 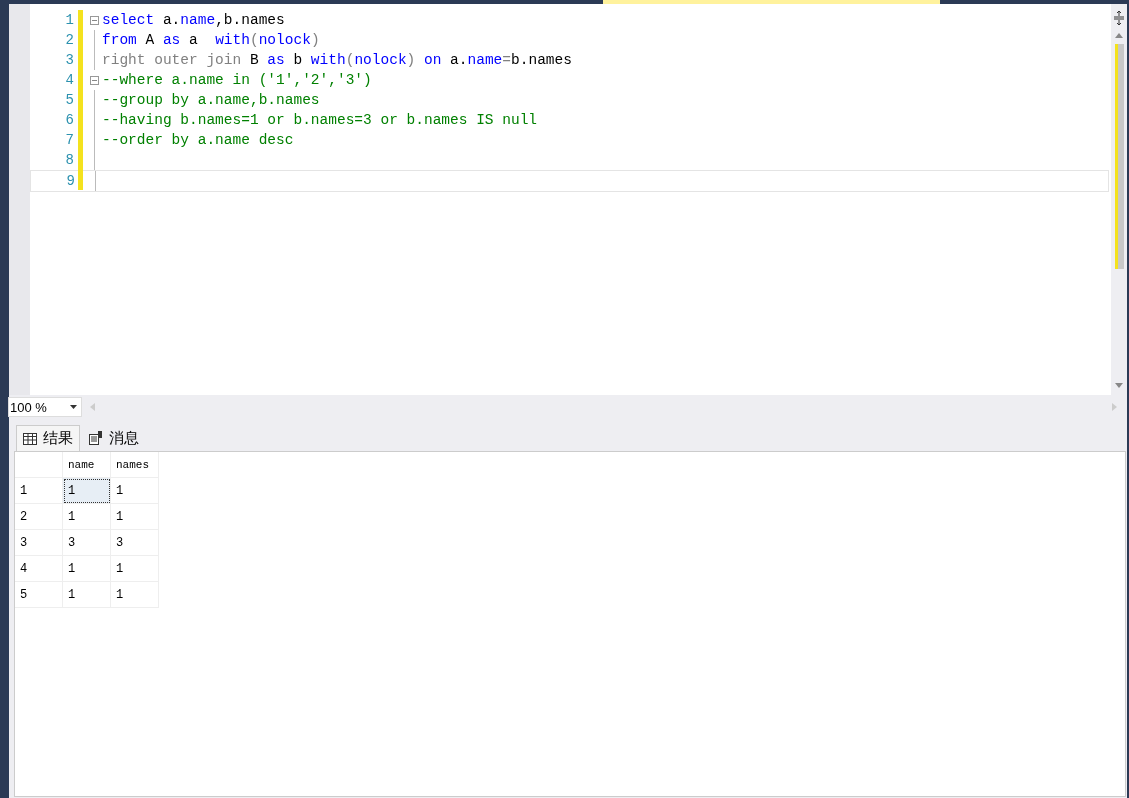 What do you see at coordinates (1119, 18) in the screenshot?
I see `split-icon` at bounding box center [1119, 18].